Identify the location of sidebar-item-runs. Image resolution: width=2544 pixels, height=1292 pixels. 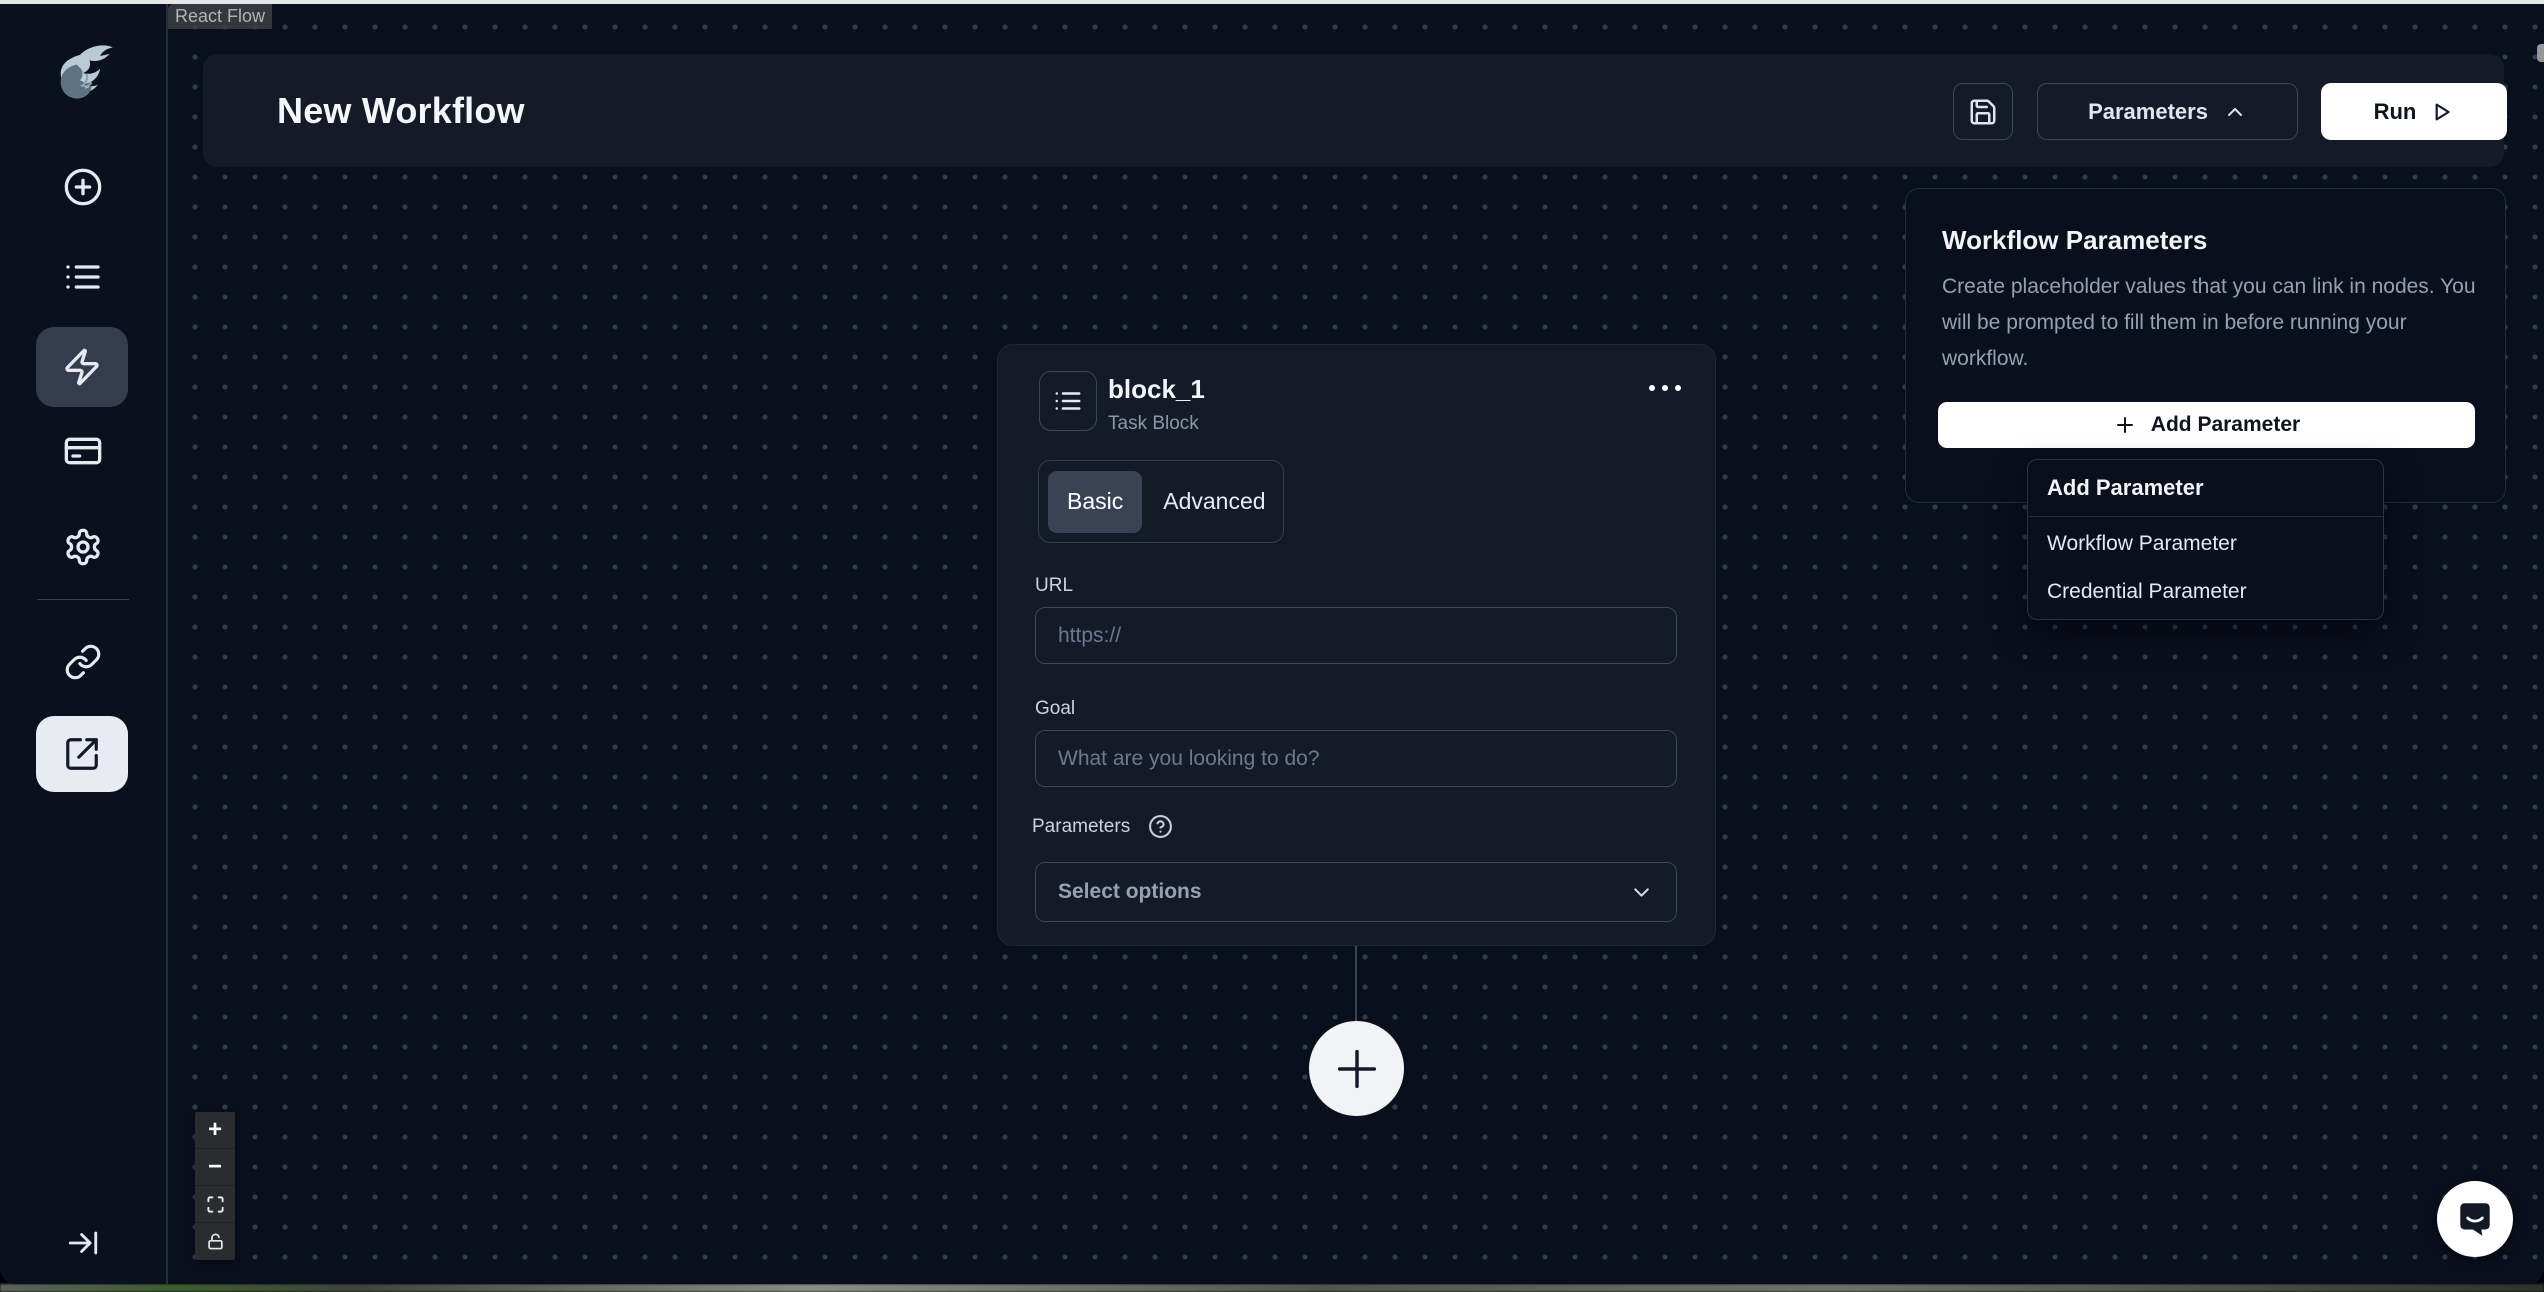
(83, 277).